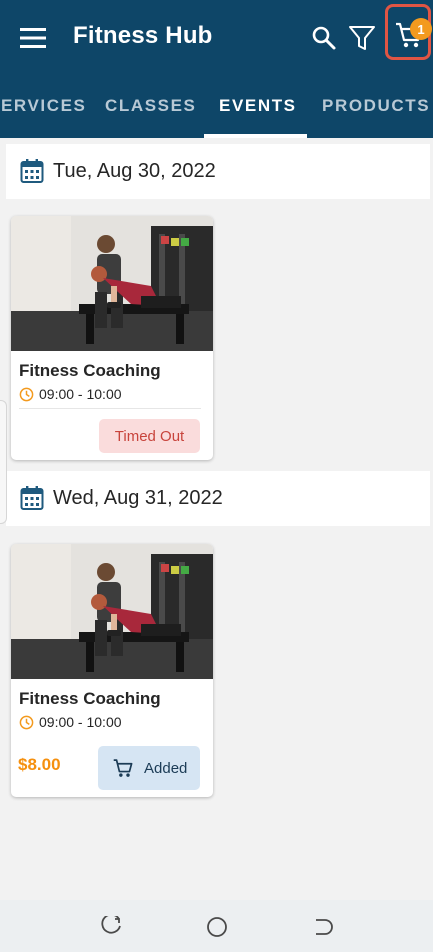 This screenshot has width=433, height=952. Describe the element at coordinates (362, 38) in the screenshot. I see `filter-icon` at that location.